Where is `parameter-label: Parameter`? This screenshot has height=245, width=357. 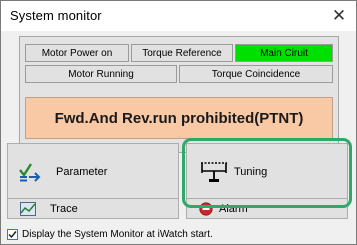 parameter-label: Parameter is located at coordinates (82, 172).